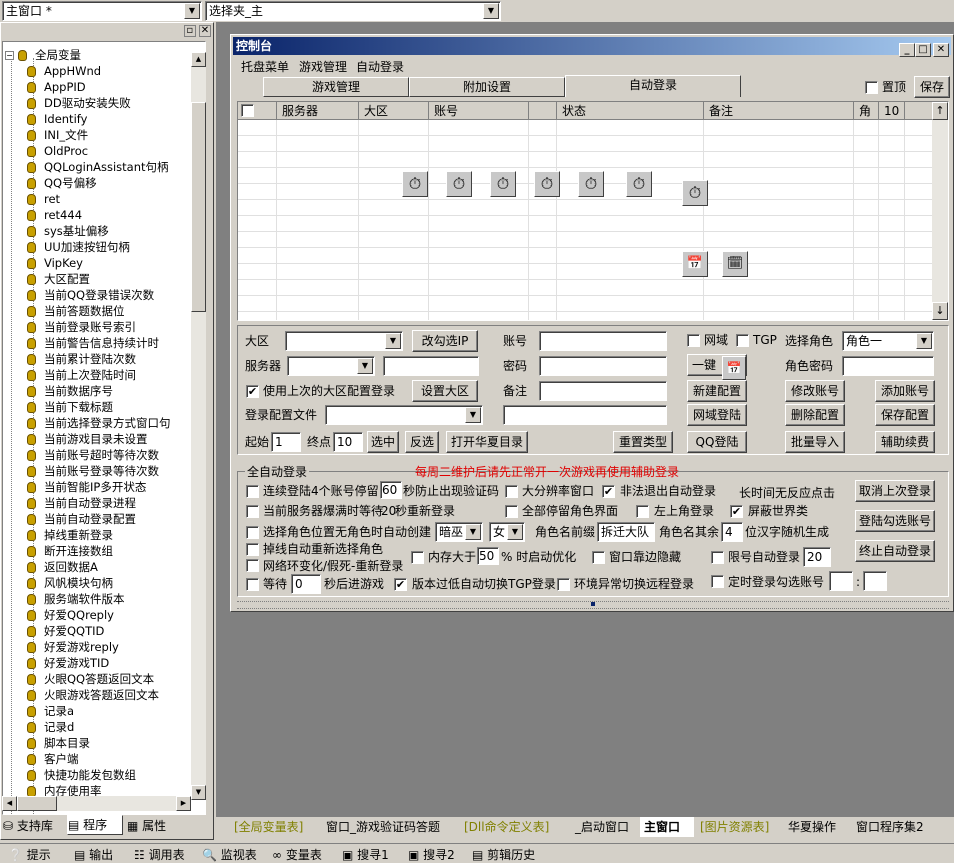 The height and width of the screenshot is (863, 954). What do you see at coordinates (815, 415) in the screenshot?
I see `delete-config-button: 删除配置` at bounding box center [815, 415].